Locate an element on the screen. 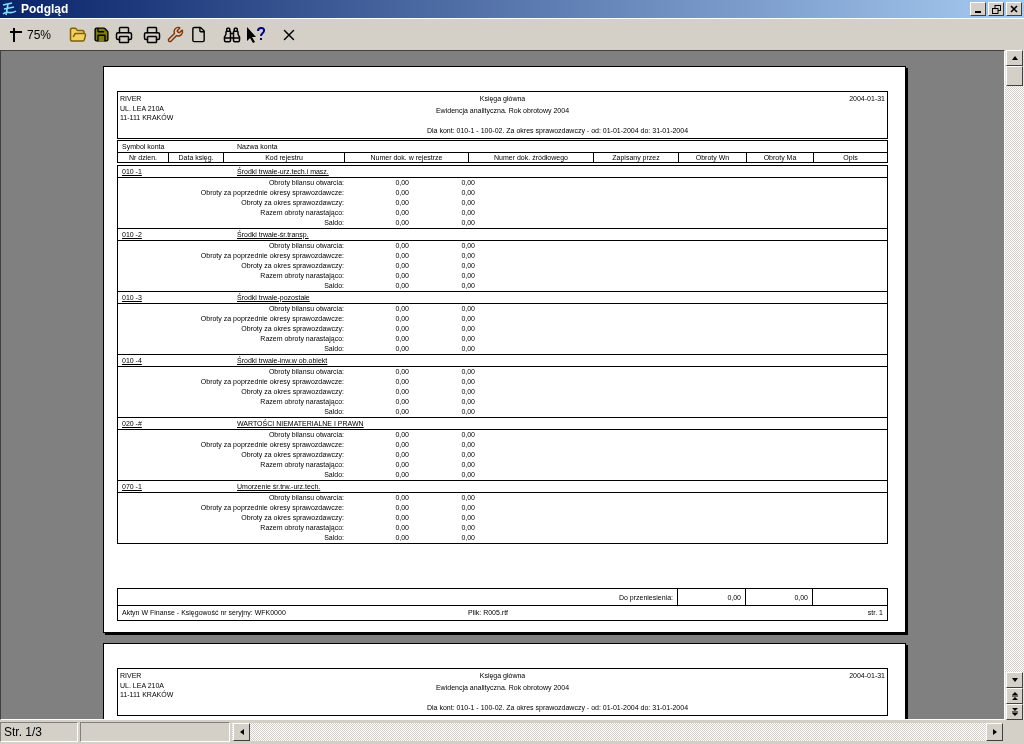  app-logo-icon is located at coordinates (10, 9).